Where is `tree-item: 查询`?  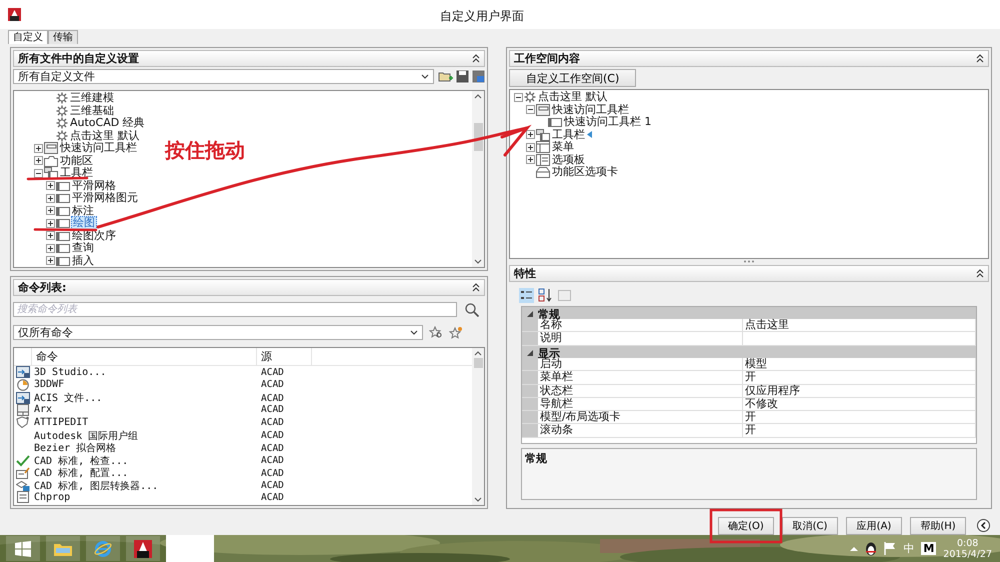
tree-item: 查询 is located at coordinates (83, 248).